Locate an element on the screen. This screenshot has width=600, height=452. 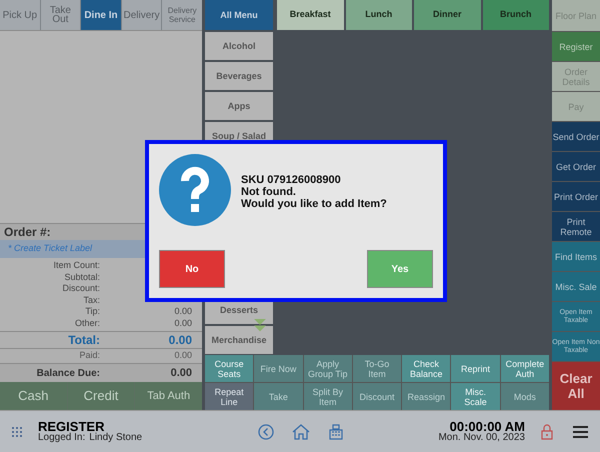
paid-value: 0.00 is located at coordinates (183, 355).